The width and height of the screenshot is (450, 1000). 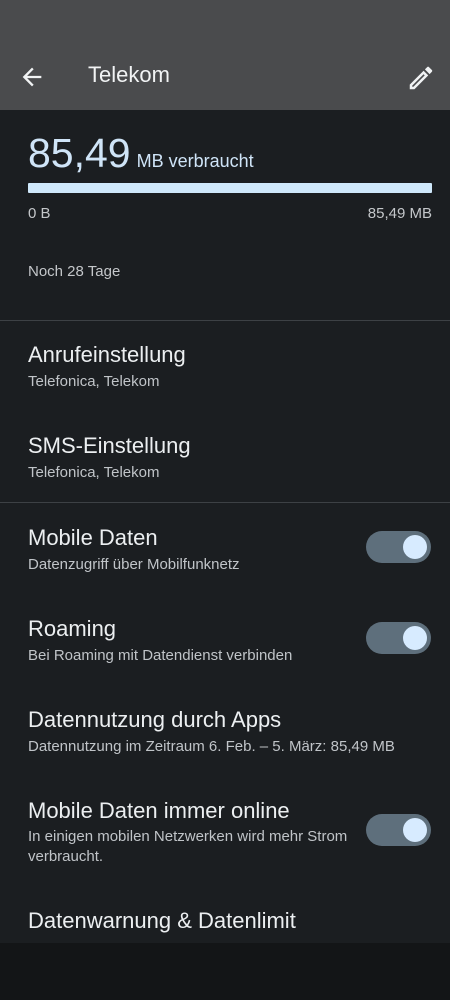 I want to click on call-settings-item: Anrufeinstellung Telefonica, Telekom, so click(x=225, y=370).